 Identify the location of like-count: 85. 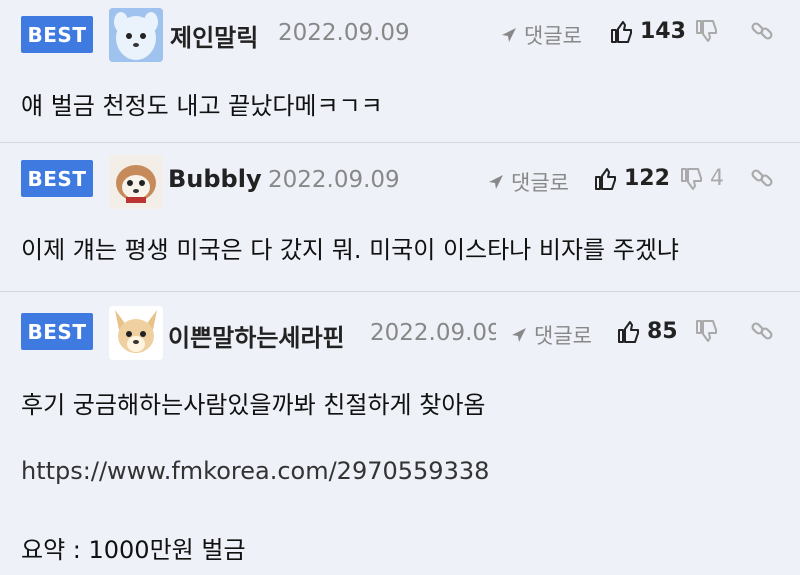
(662, 331).